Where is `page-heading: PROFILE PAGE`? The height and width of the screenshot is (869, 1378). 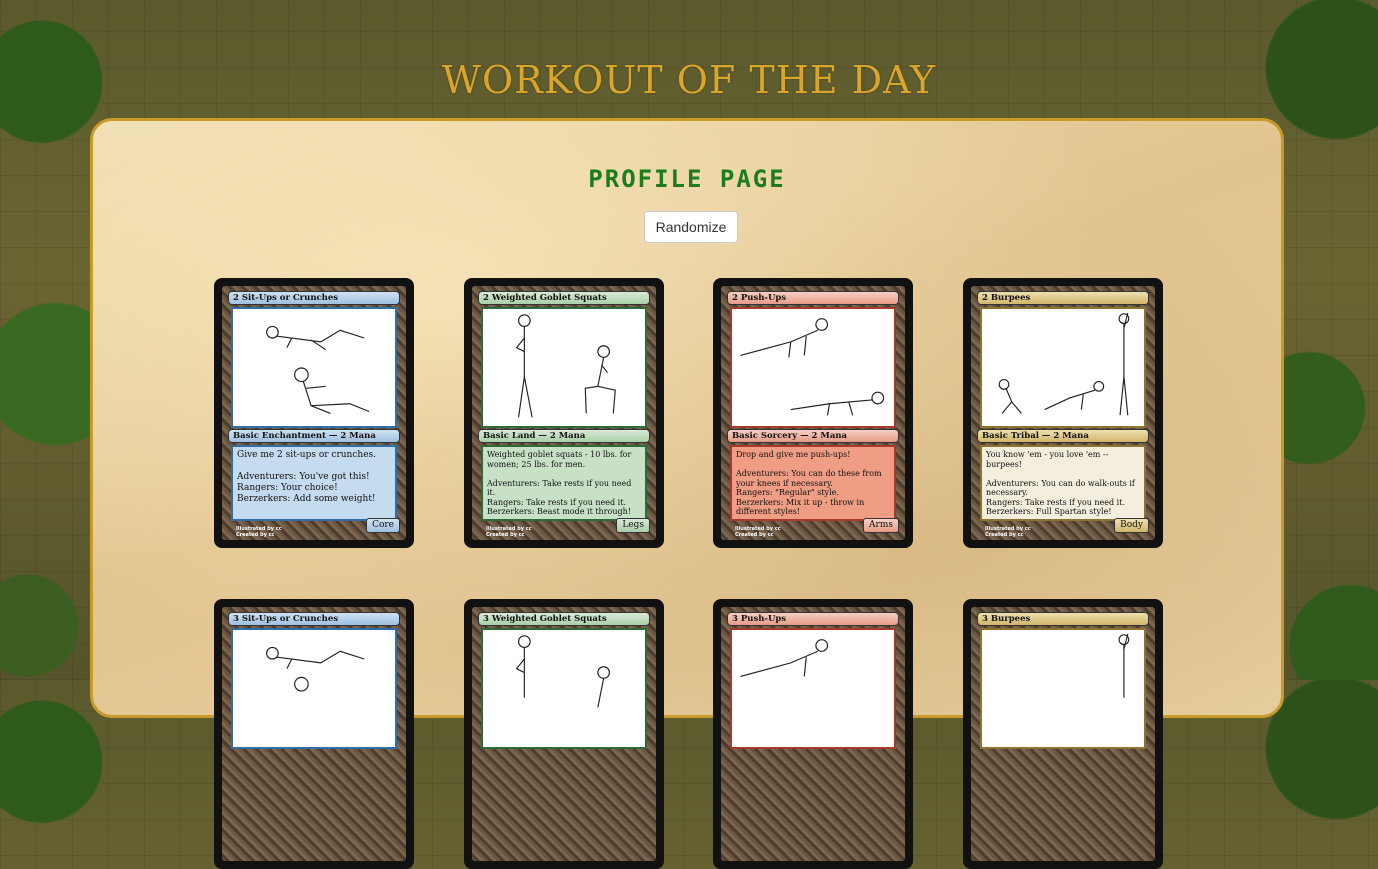
page-heading: PROFILE PAGE is located at coordinates (687, 179).